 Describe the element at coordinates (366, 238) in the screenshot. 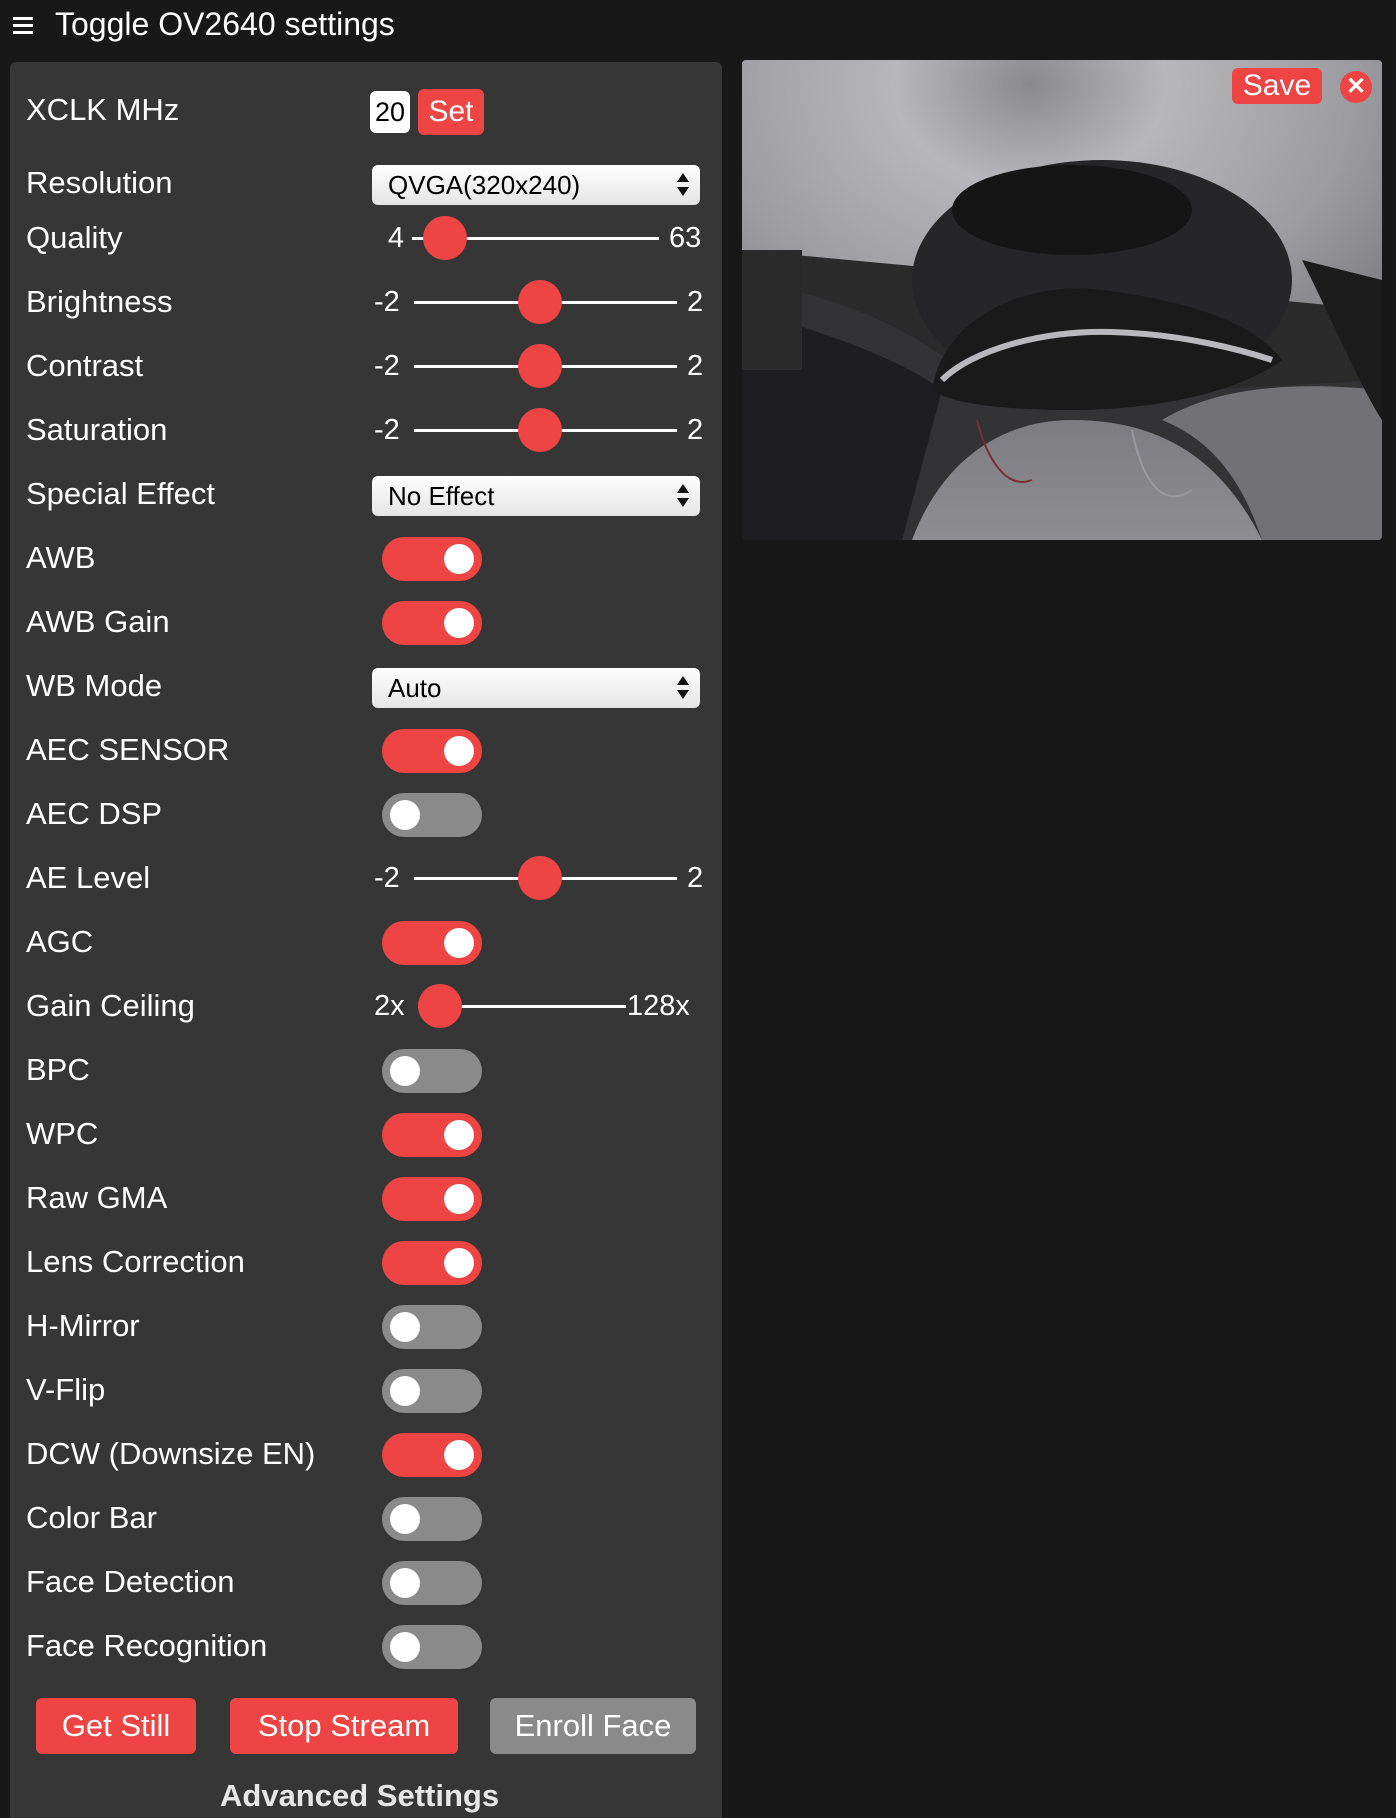

I see `quality-row: Quality 4 63` at that location.